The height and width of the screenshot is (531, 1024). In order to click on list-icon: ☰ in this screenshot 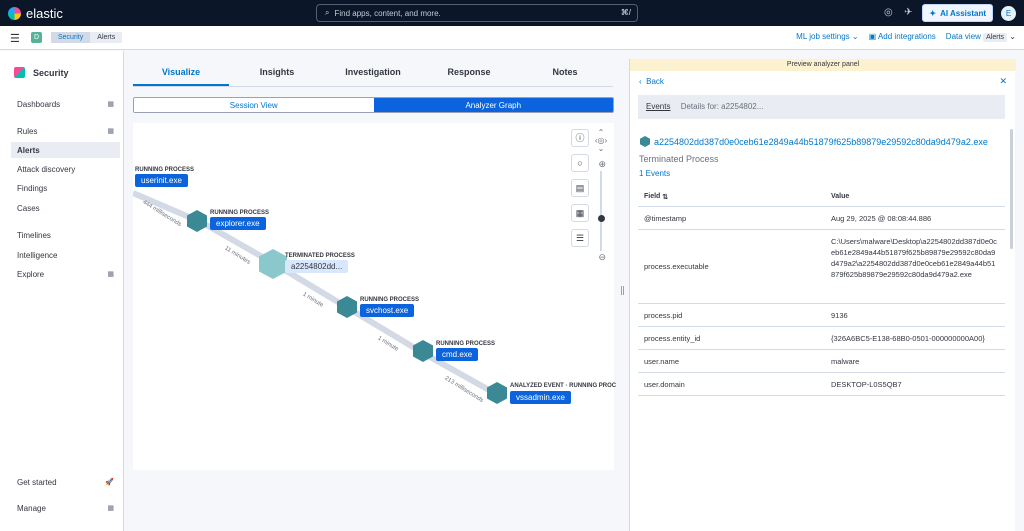, I will do `click(580, 238)`.